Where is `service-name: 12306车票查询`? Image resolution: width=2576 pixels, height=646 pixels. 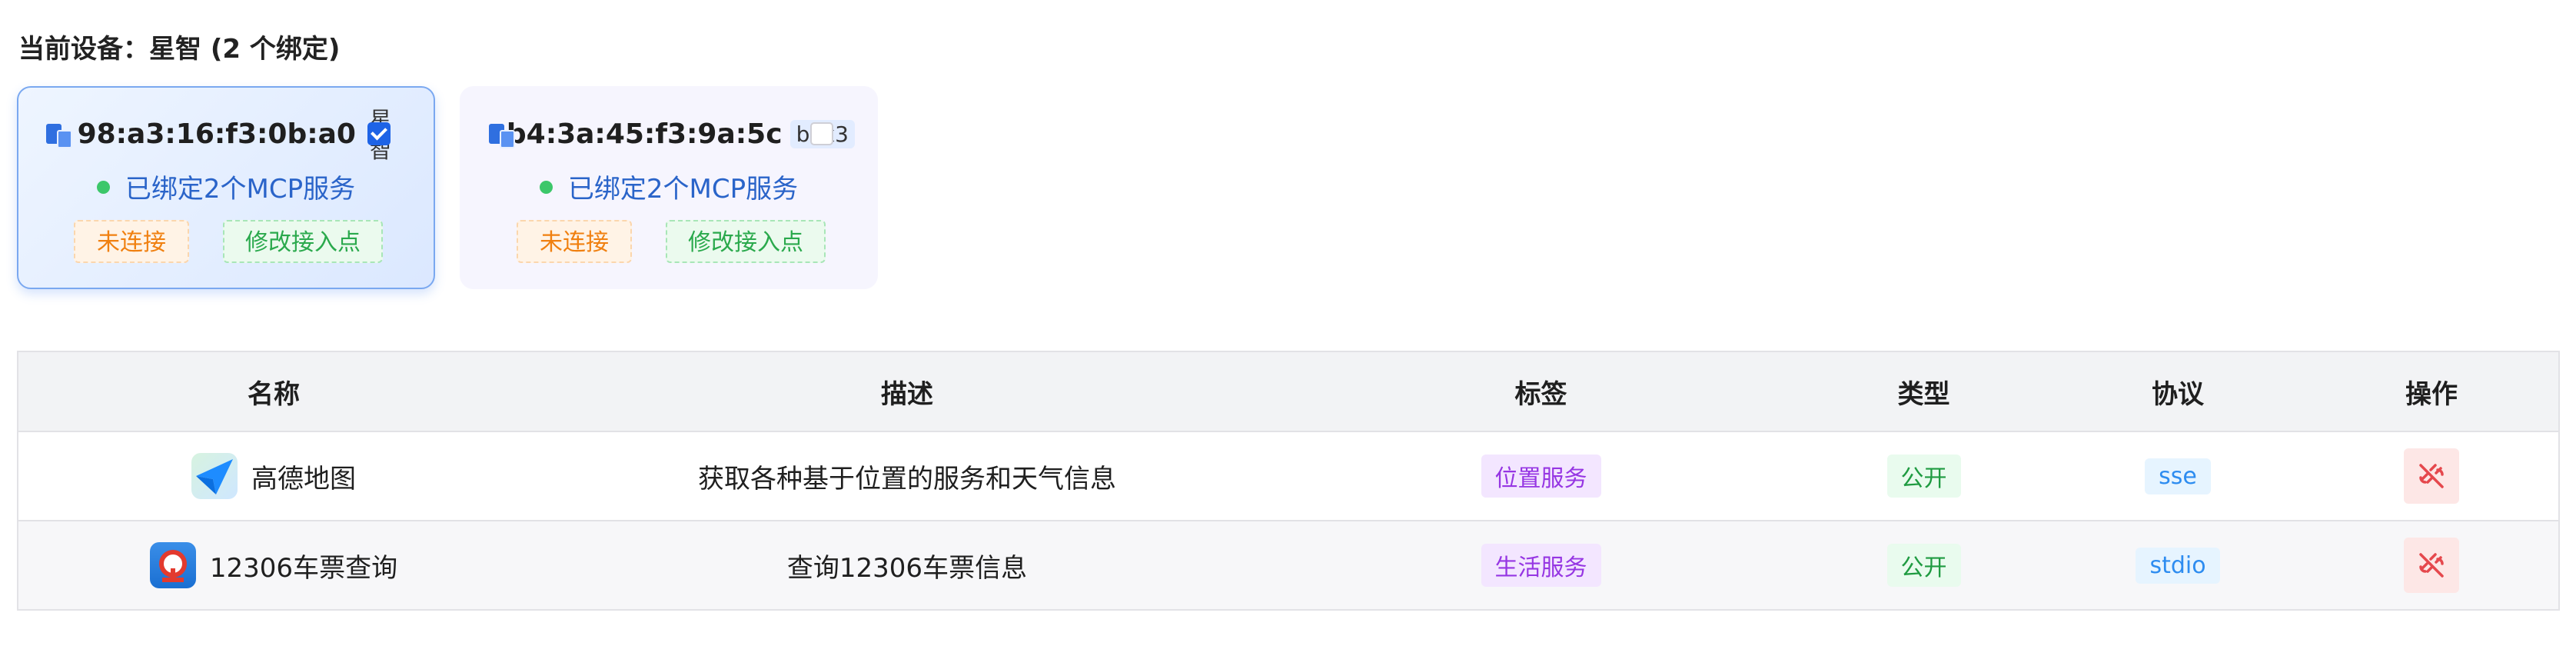
service-name: 12306车票查询 is located at coordinates (303, 568).